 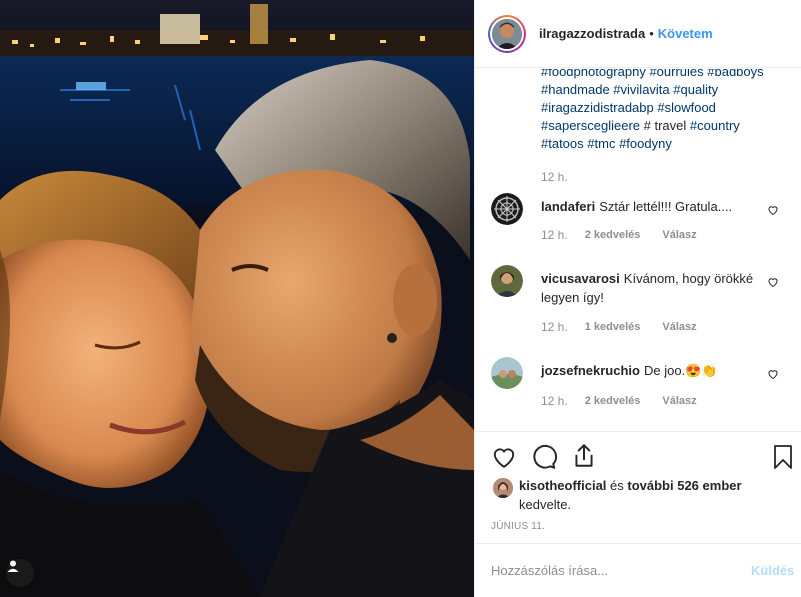 What do you see at coordinates (20, 573) in the screenshot?
I see `tag-people-button` at bounding box center [20, 573].